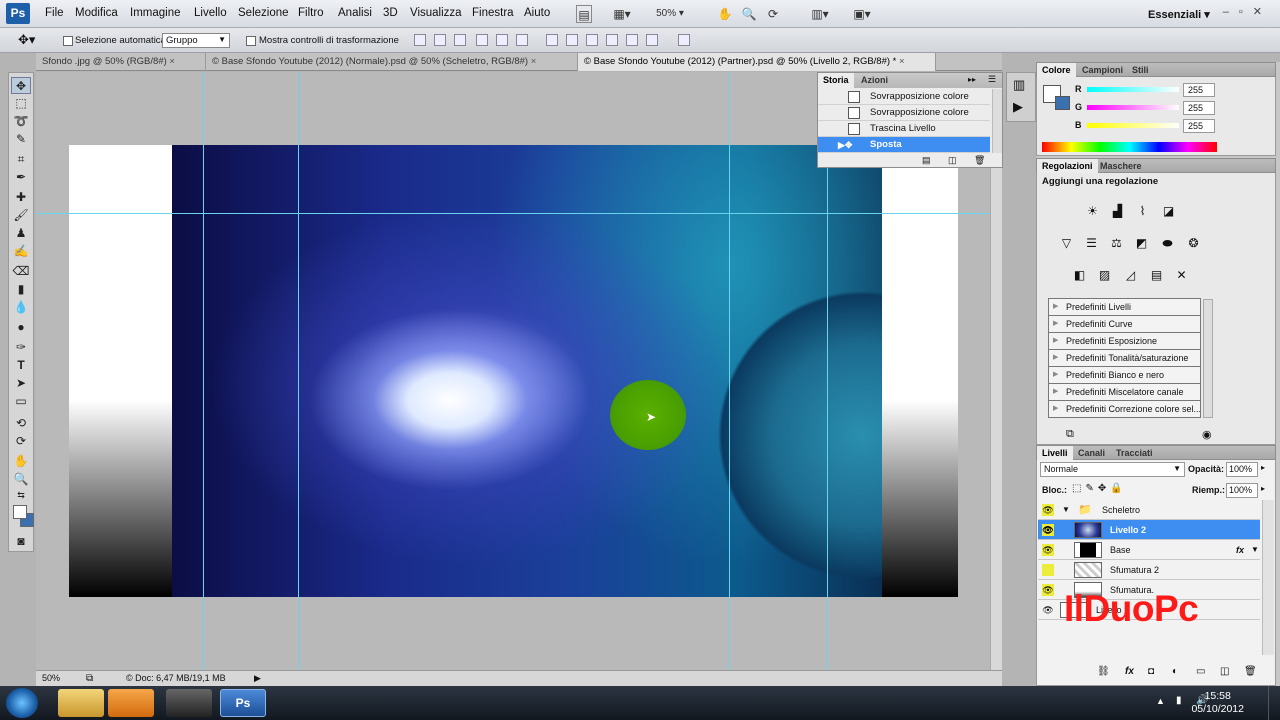 This screenshot has width=1280, height=720. Describe the element at coordinates (21, 347) in the screenshot. I see `pen-tool-icon: ✑` at that location.